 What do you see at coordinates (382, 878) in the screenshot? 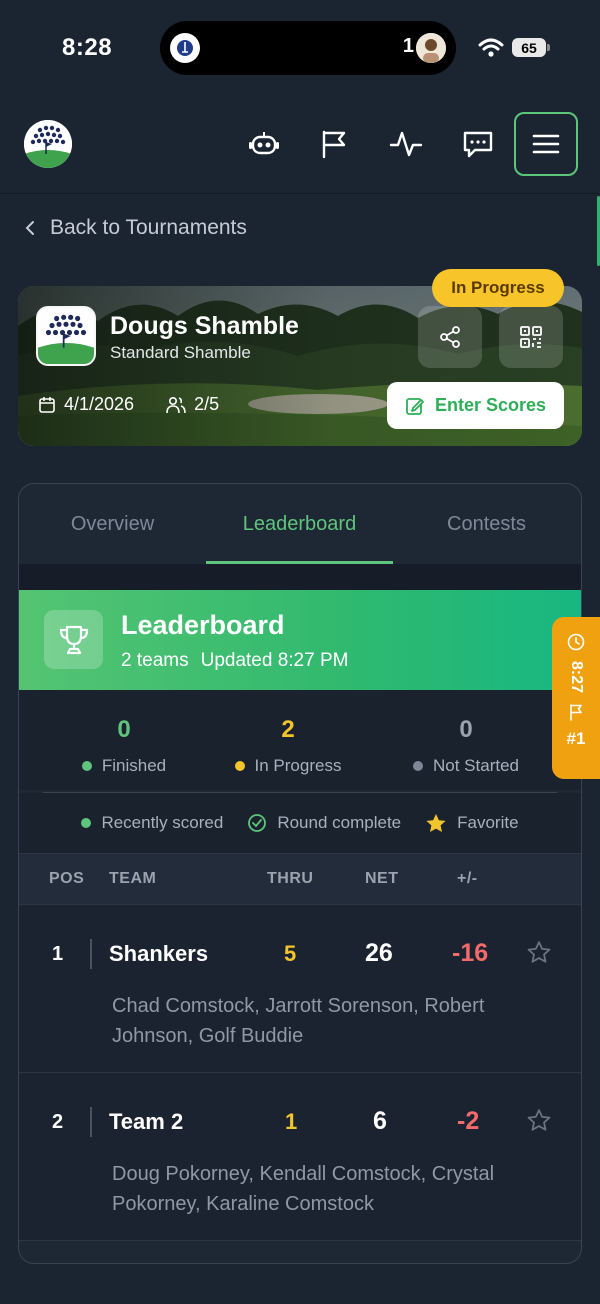
I see `col-net: NET` at bounding box center [382, 878].